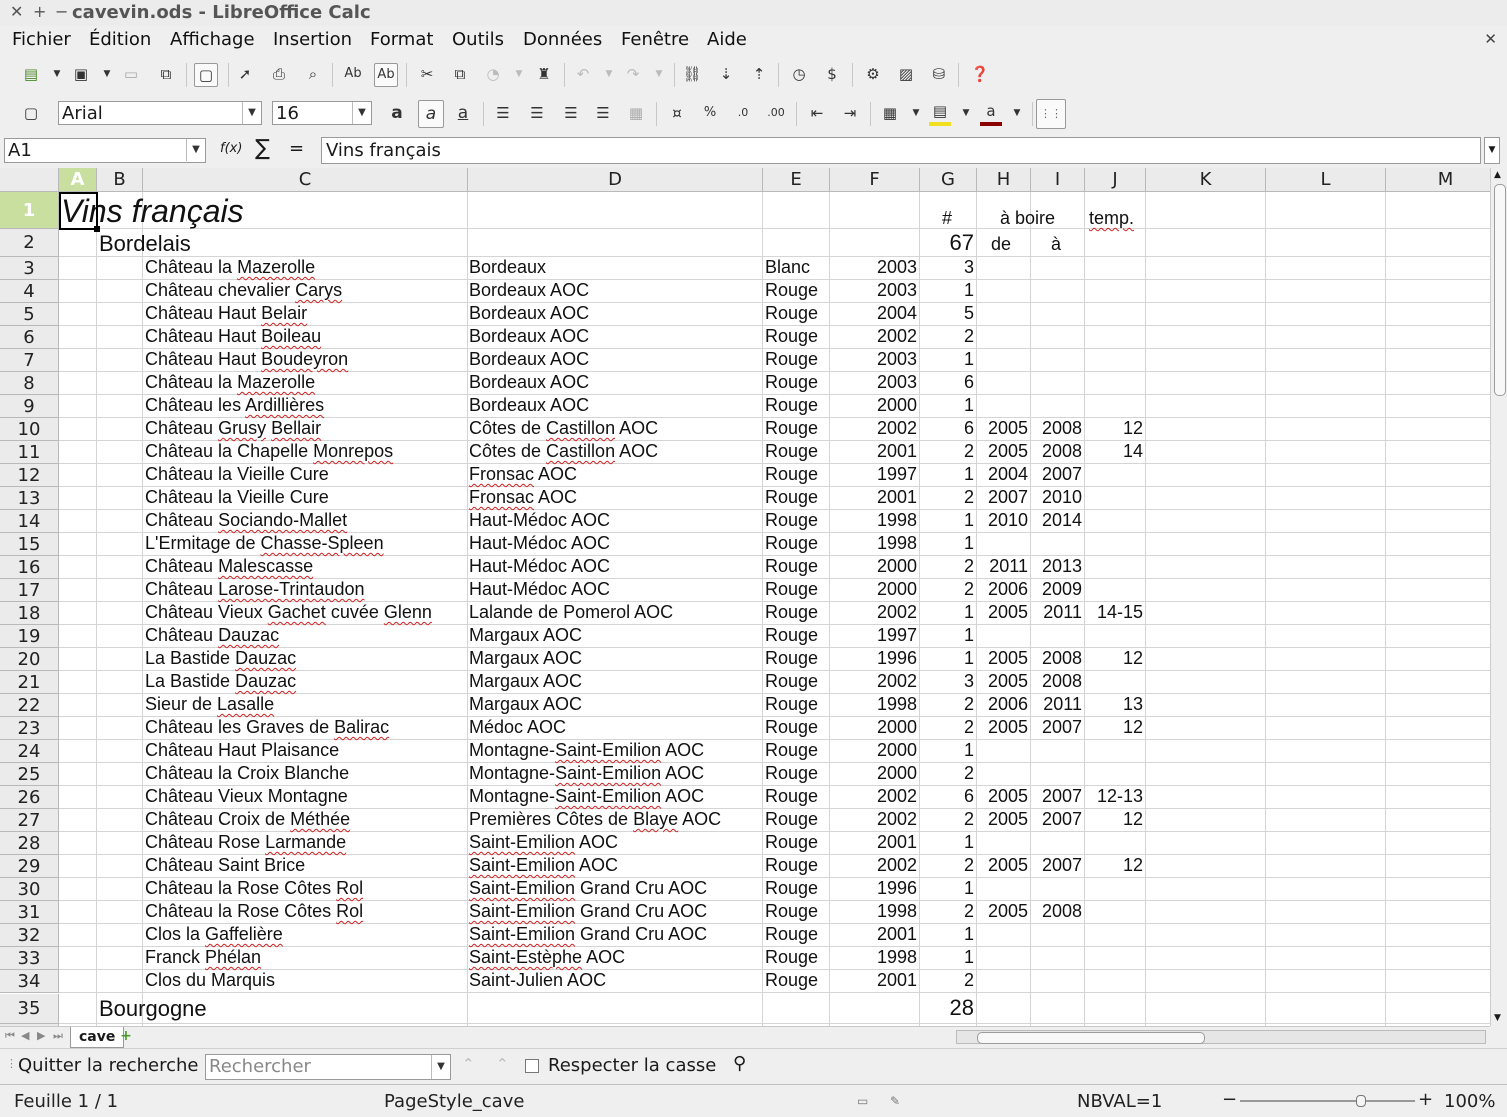 This screenshot has height=1117, width=1507. Describe the element at coordinates (874, 451) in the screenshot. I see `cell-vintage: 2001` at that location.